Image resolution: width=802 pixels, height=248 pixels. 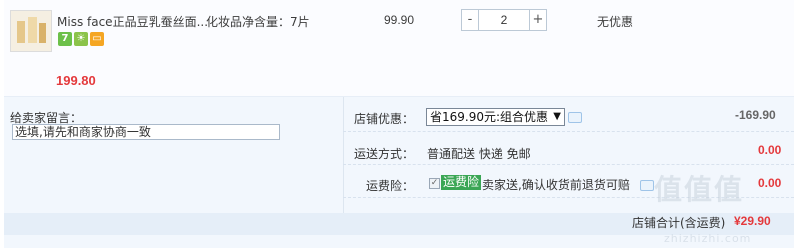 I want to click on shipping-amount: 0.00, so click(x=770, y=150).